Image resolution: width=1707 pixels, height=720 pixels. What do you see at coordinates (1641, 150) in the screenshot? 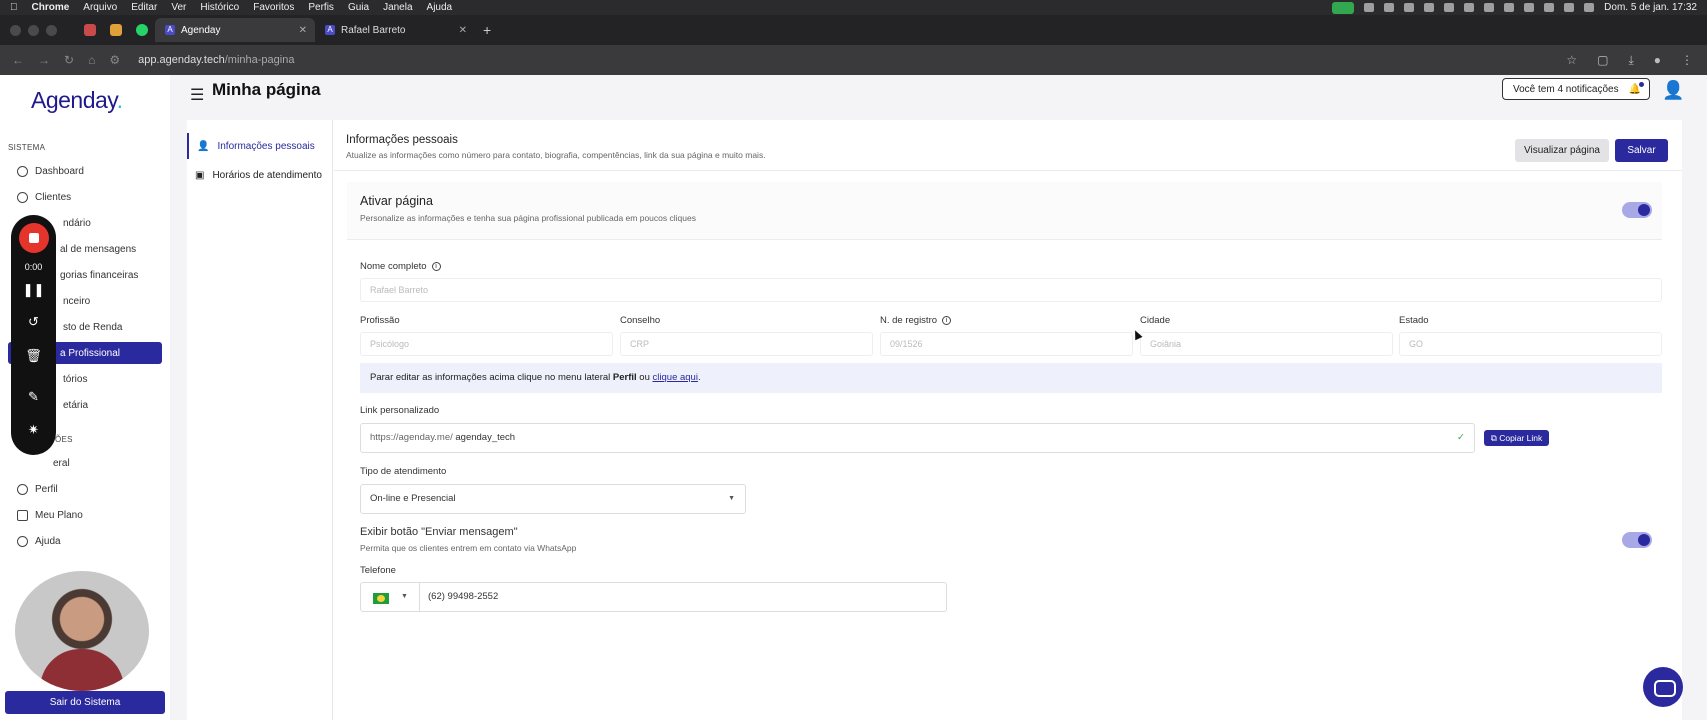
I see `save-button: Salvar` at bounding box center [1641, 150].